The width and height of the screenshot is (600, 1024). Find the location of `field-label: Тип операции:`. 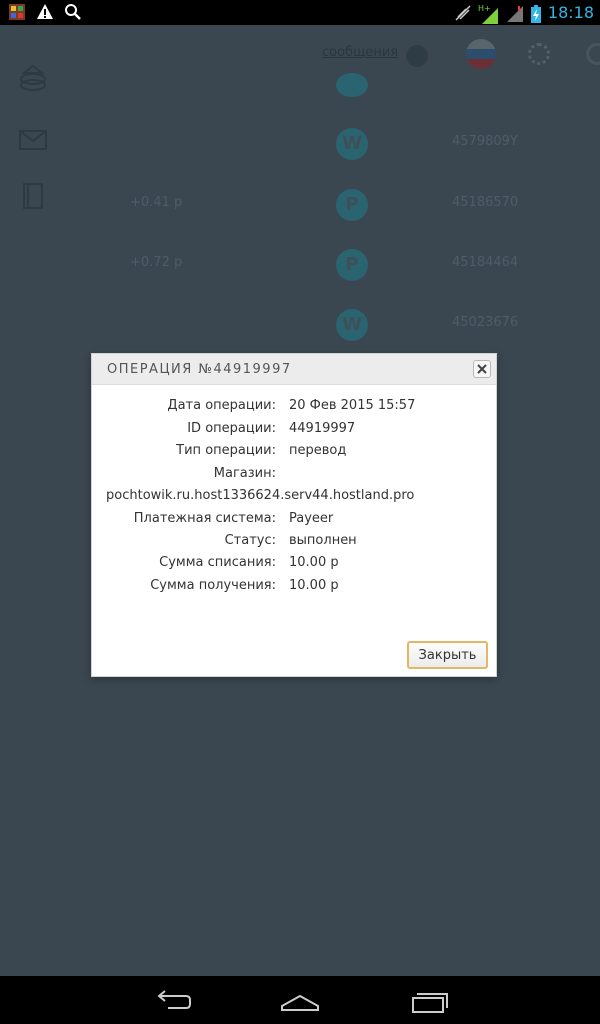

field-label: Тип операции: is located at coordinates (226, 450).